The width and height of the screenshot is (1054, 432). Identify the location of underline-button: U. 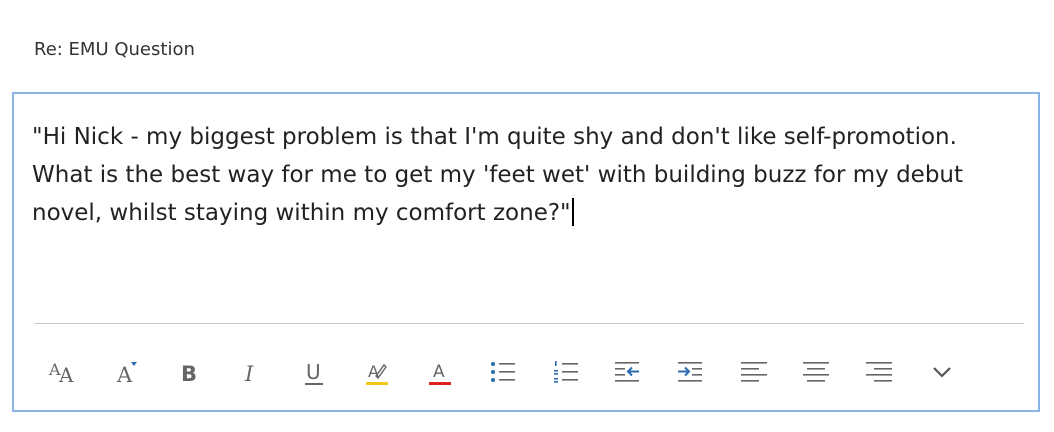
(315, 372).